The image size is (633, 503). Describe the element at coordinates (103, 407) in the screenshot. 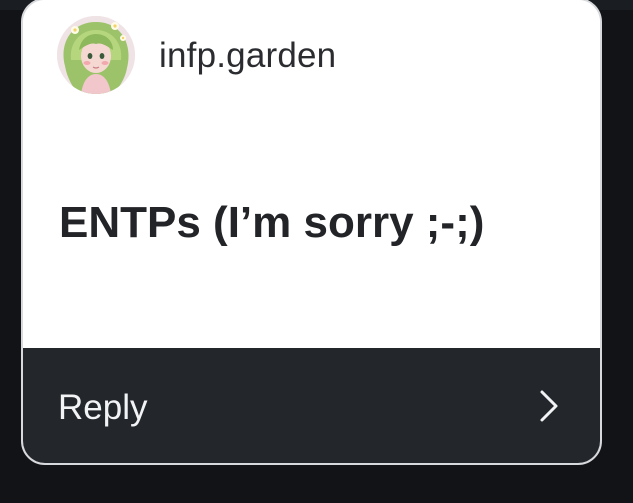

I see `reply-label: Reply` at that location.